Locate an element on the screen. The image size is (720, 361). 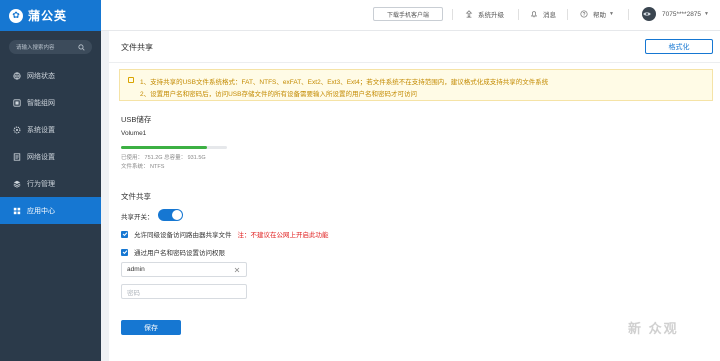
sidebar-item-label: 行为管理 is located at coordinates (41, 184).